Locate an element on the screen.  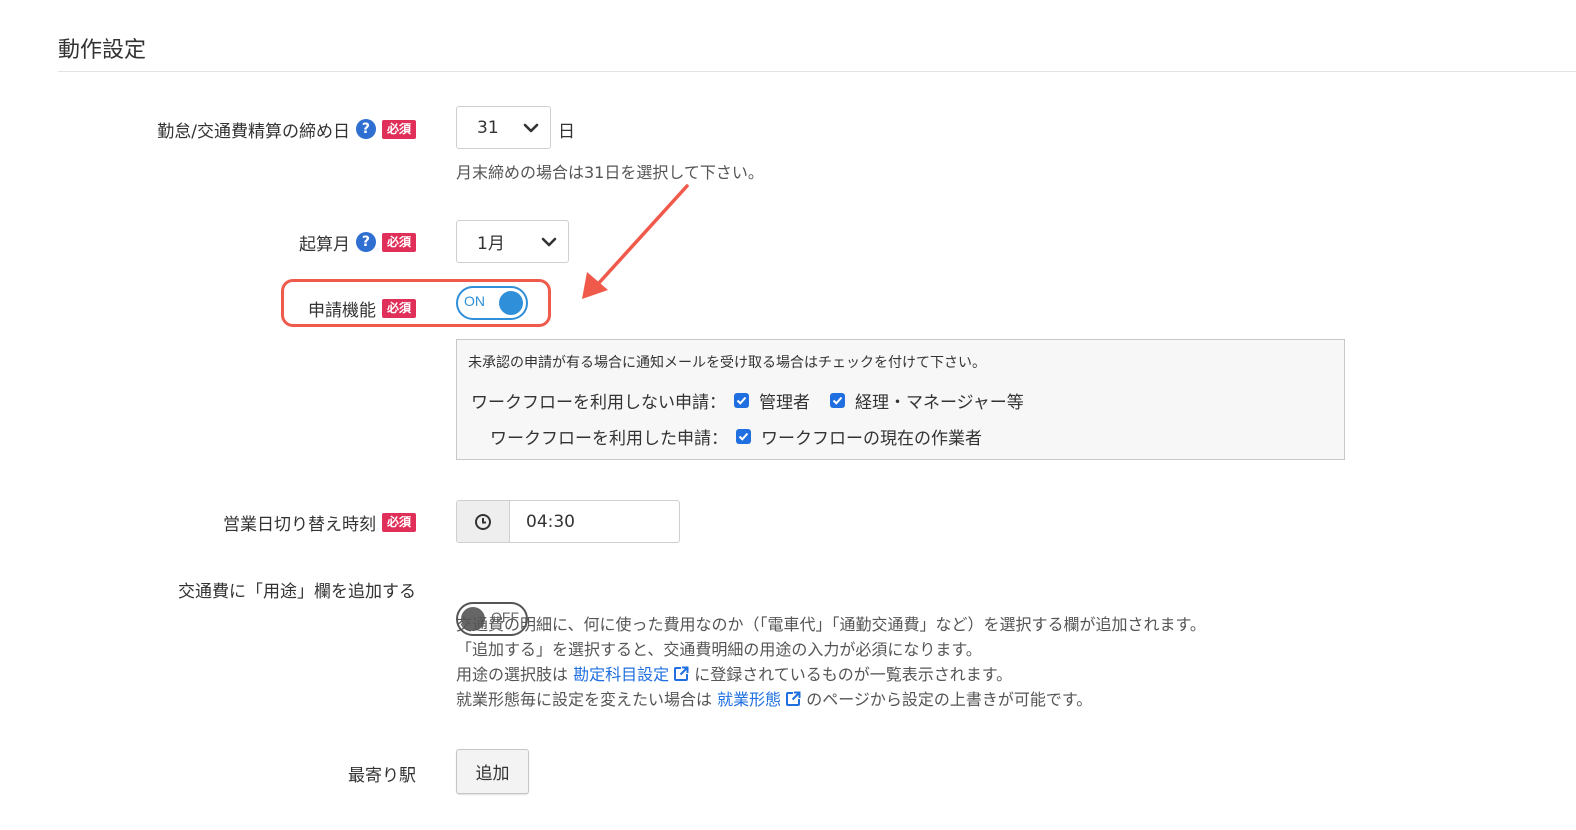
desc-line: 就業形態毎に設定を変えたい場合は 就業形態 のページから設定の上書きが可能です。 is located at coordinates (831, 699).